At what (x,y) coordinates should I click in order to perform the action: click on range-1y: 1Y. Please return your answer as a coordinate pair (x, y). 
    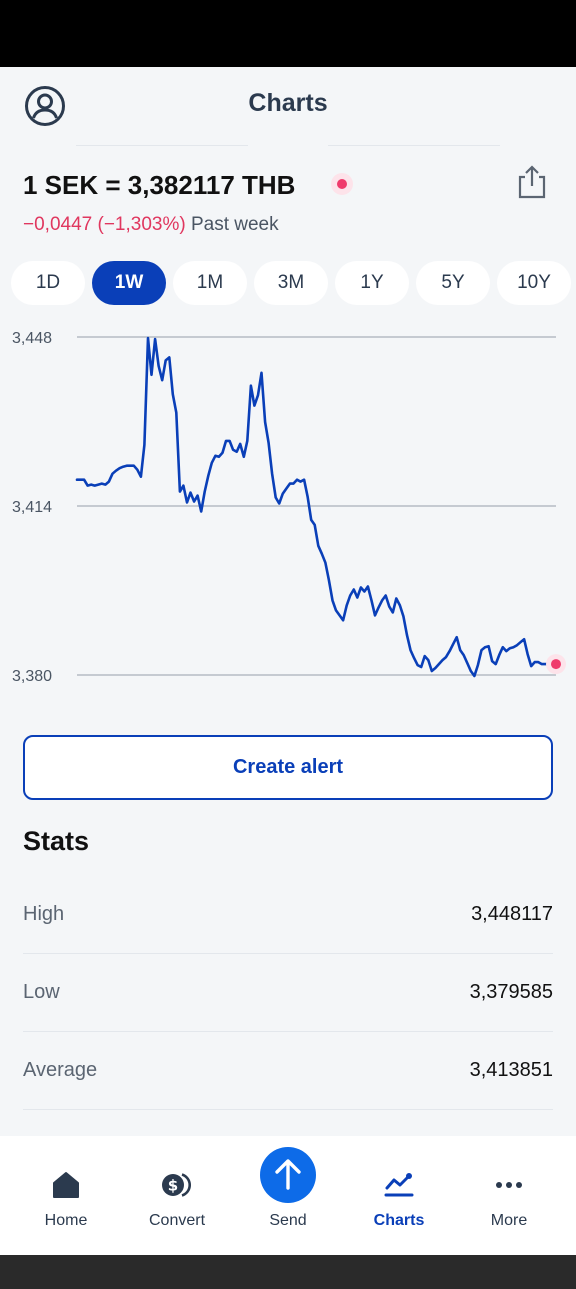
    Looking at the image, I should click on (372, 283).